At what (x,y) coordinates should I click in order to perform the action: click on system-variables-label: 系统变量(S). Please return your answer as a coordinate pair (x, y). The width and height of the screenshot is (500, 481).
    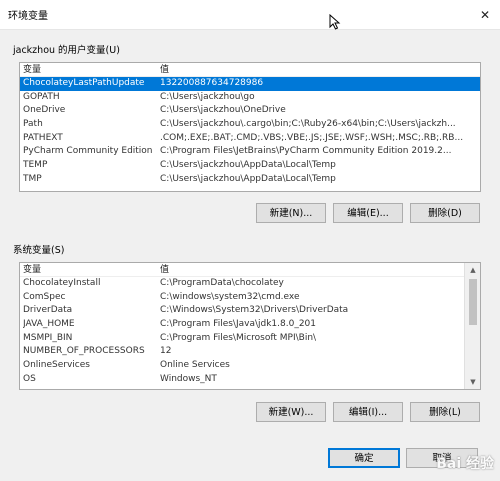
    Looking at the image, I should click on (39, 250).